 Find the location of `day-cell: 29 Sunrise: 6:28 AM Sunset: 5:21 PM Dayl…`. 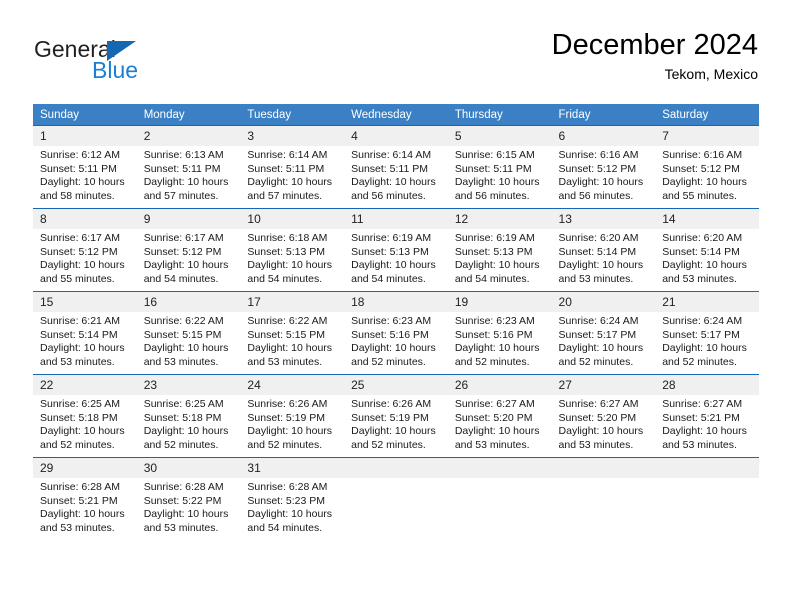

day-cell: 29 Sunrise: 6:28 AM Sunset: 5:21 PM Dayl… is located at coordinates (85, 498).